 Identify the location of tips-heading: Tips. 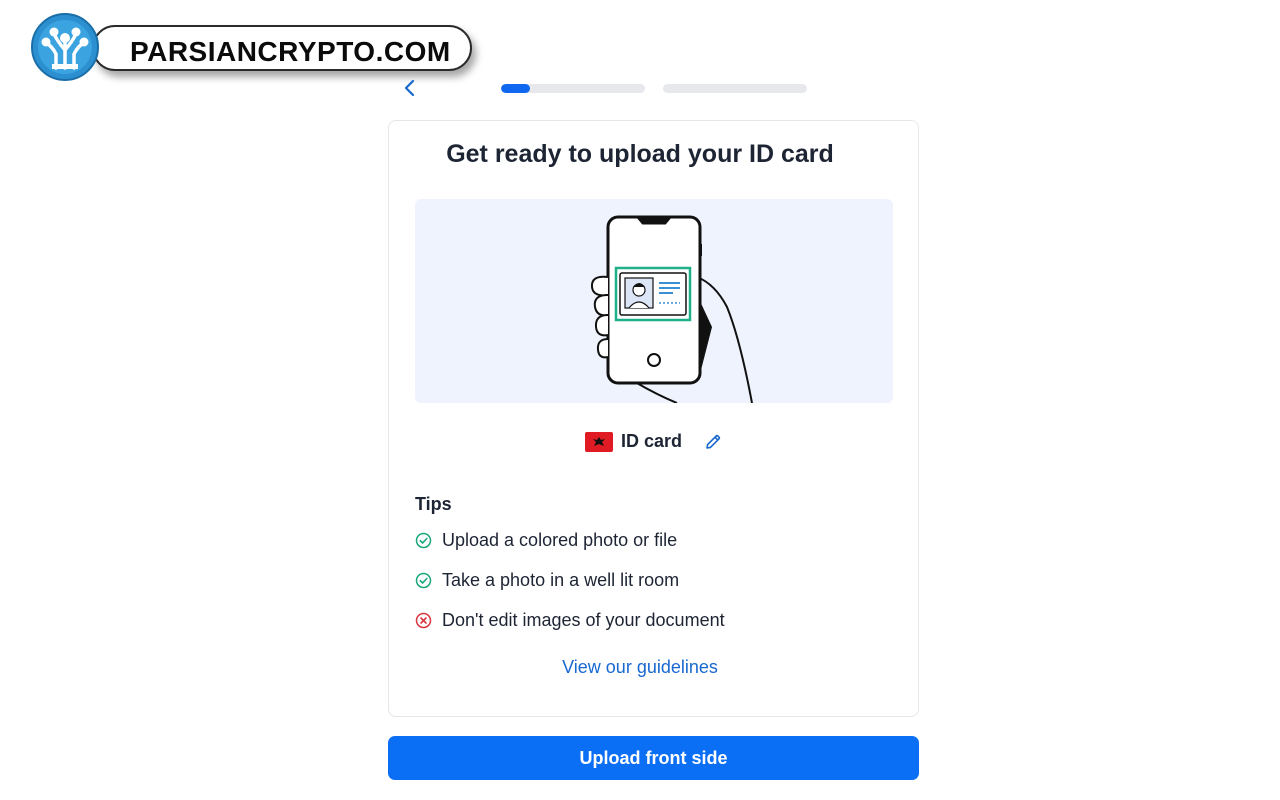
(433, 504).